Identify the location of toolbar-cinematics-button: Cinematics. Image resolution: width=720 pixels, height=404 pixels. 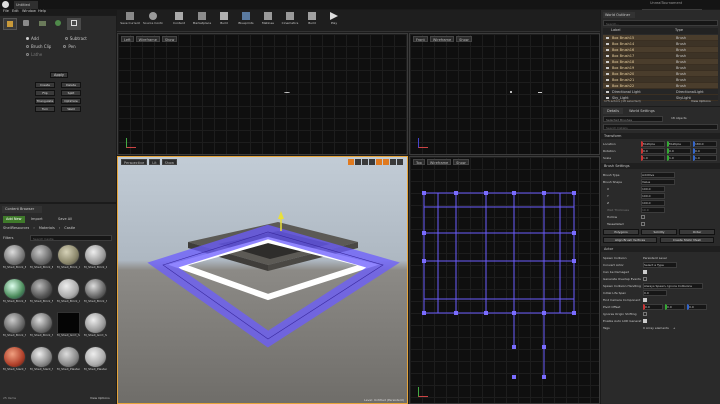
(290, 21).